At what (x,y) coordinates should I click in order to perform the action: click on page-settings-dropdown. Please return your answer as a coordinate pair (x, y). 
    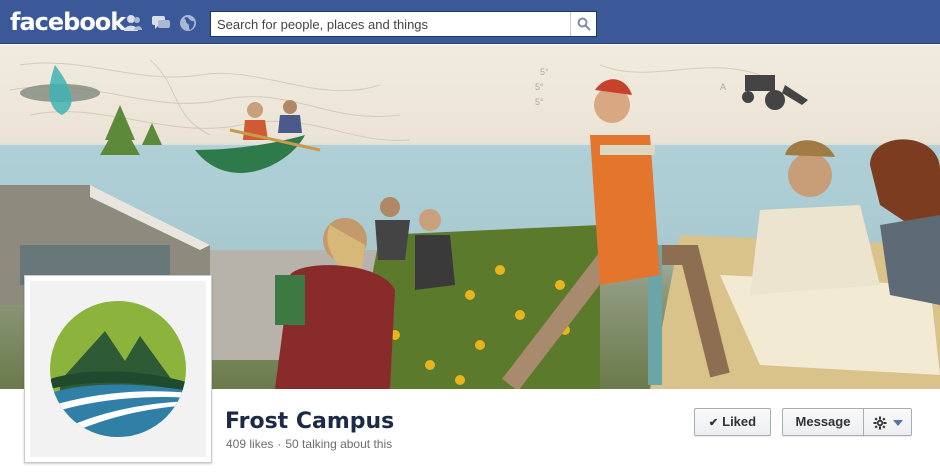
    Looking at the image, I should click on (887, 422).